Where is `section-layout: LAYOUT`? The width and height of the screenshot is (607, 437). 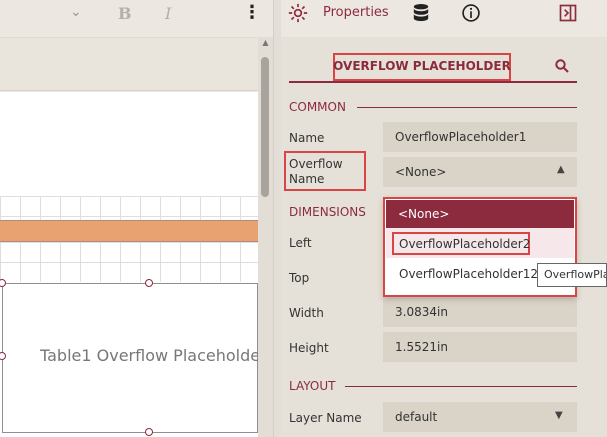 section-layout: LAYOUT is located at coordinates (312, 386).